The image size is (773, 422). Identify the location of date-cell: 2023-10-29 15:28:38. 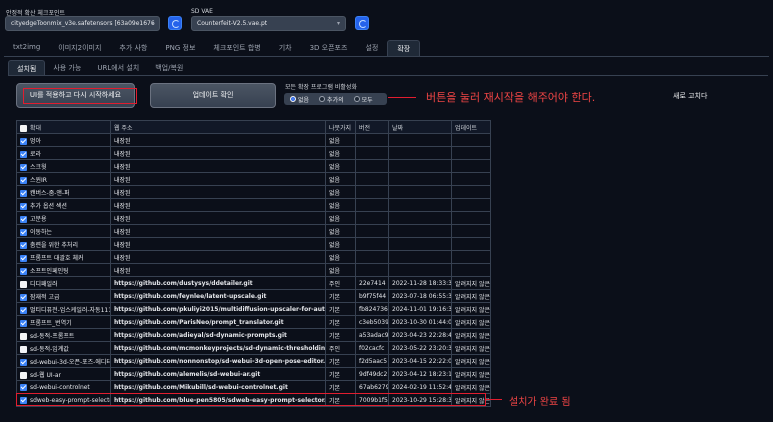
(420, 400).